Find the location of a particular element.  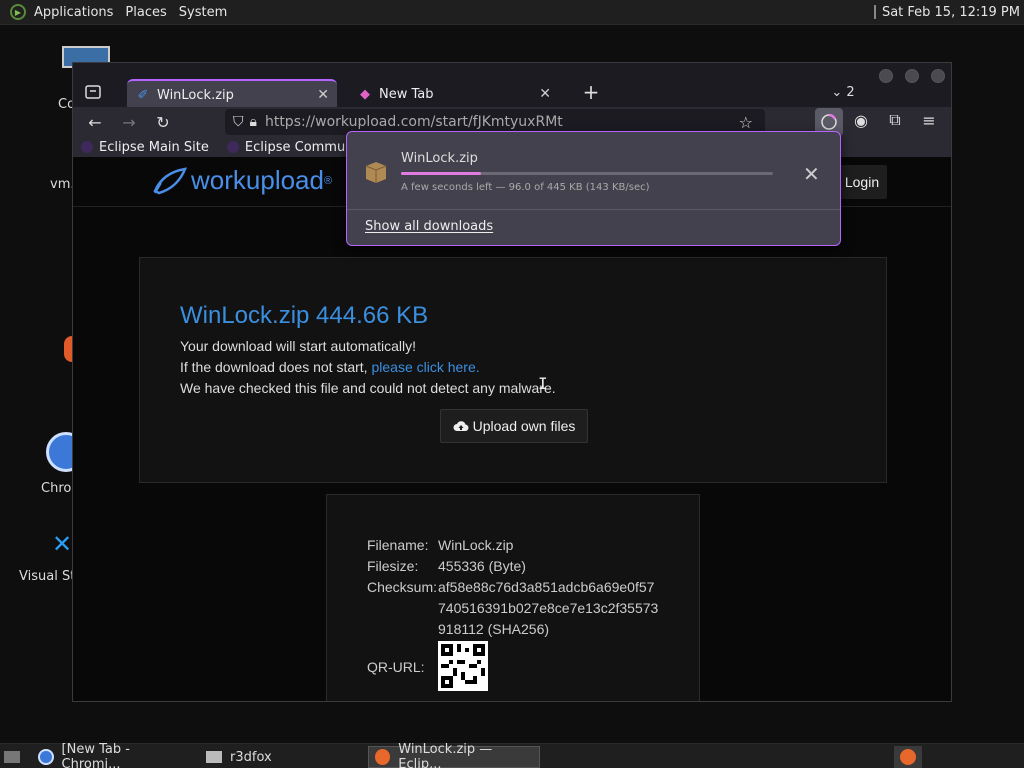

tab-count: 2 is located at coordinates (850, 92).